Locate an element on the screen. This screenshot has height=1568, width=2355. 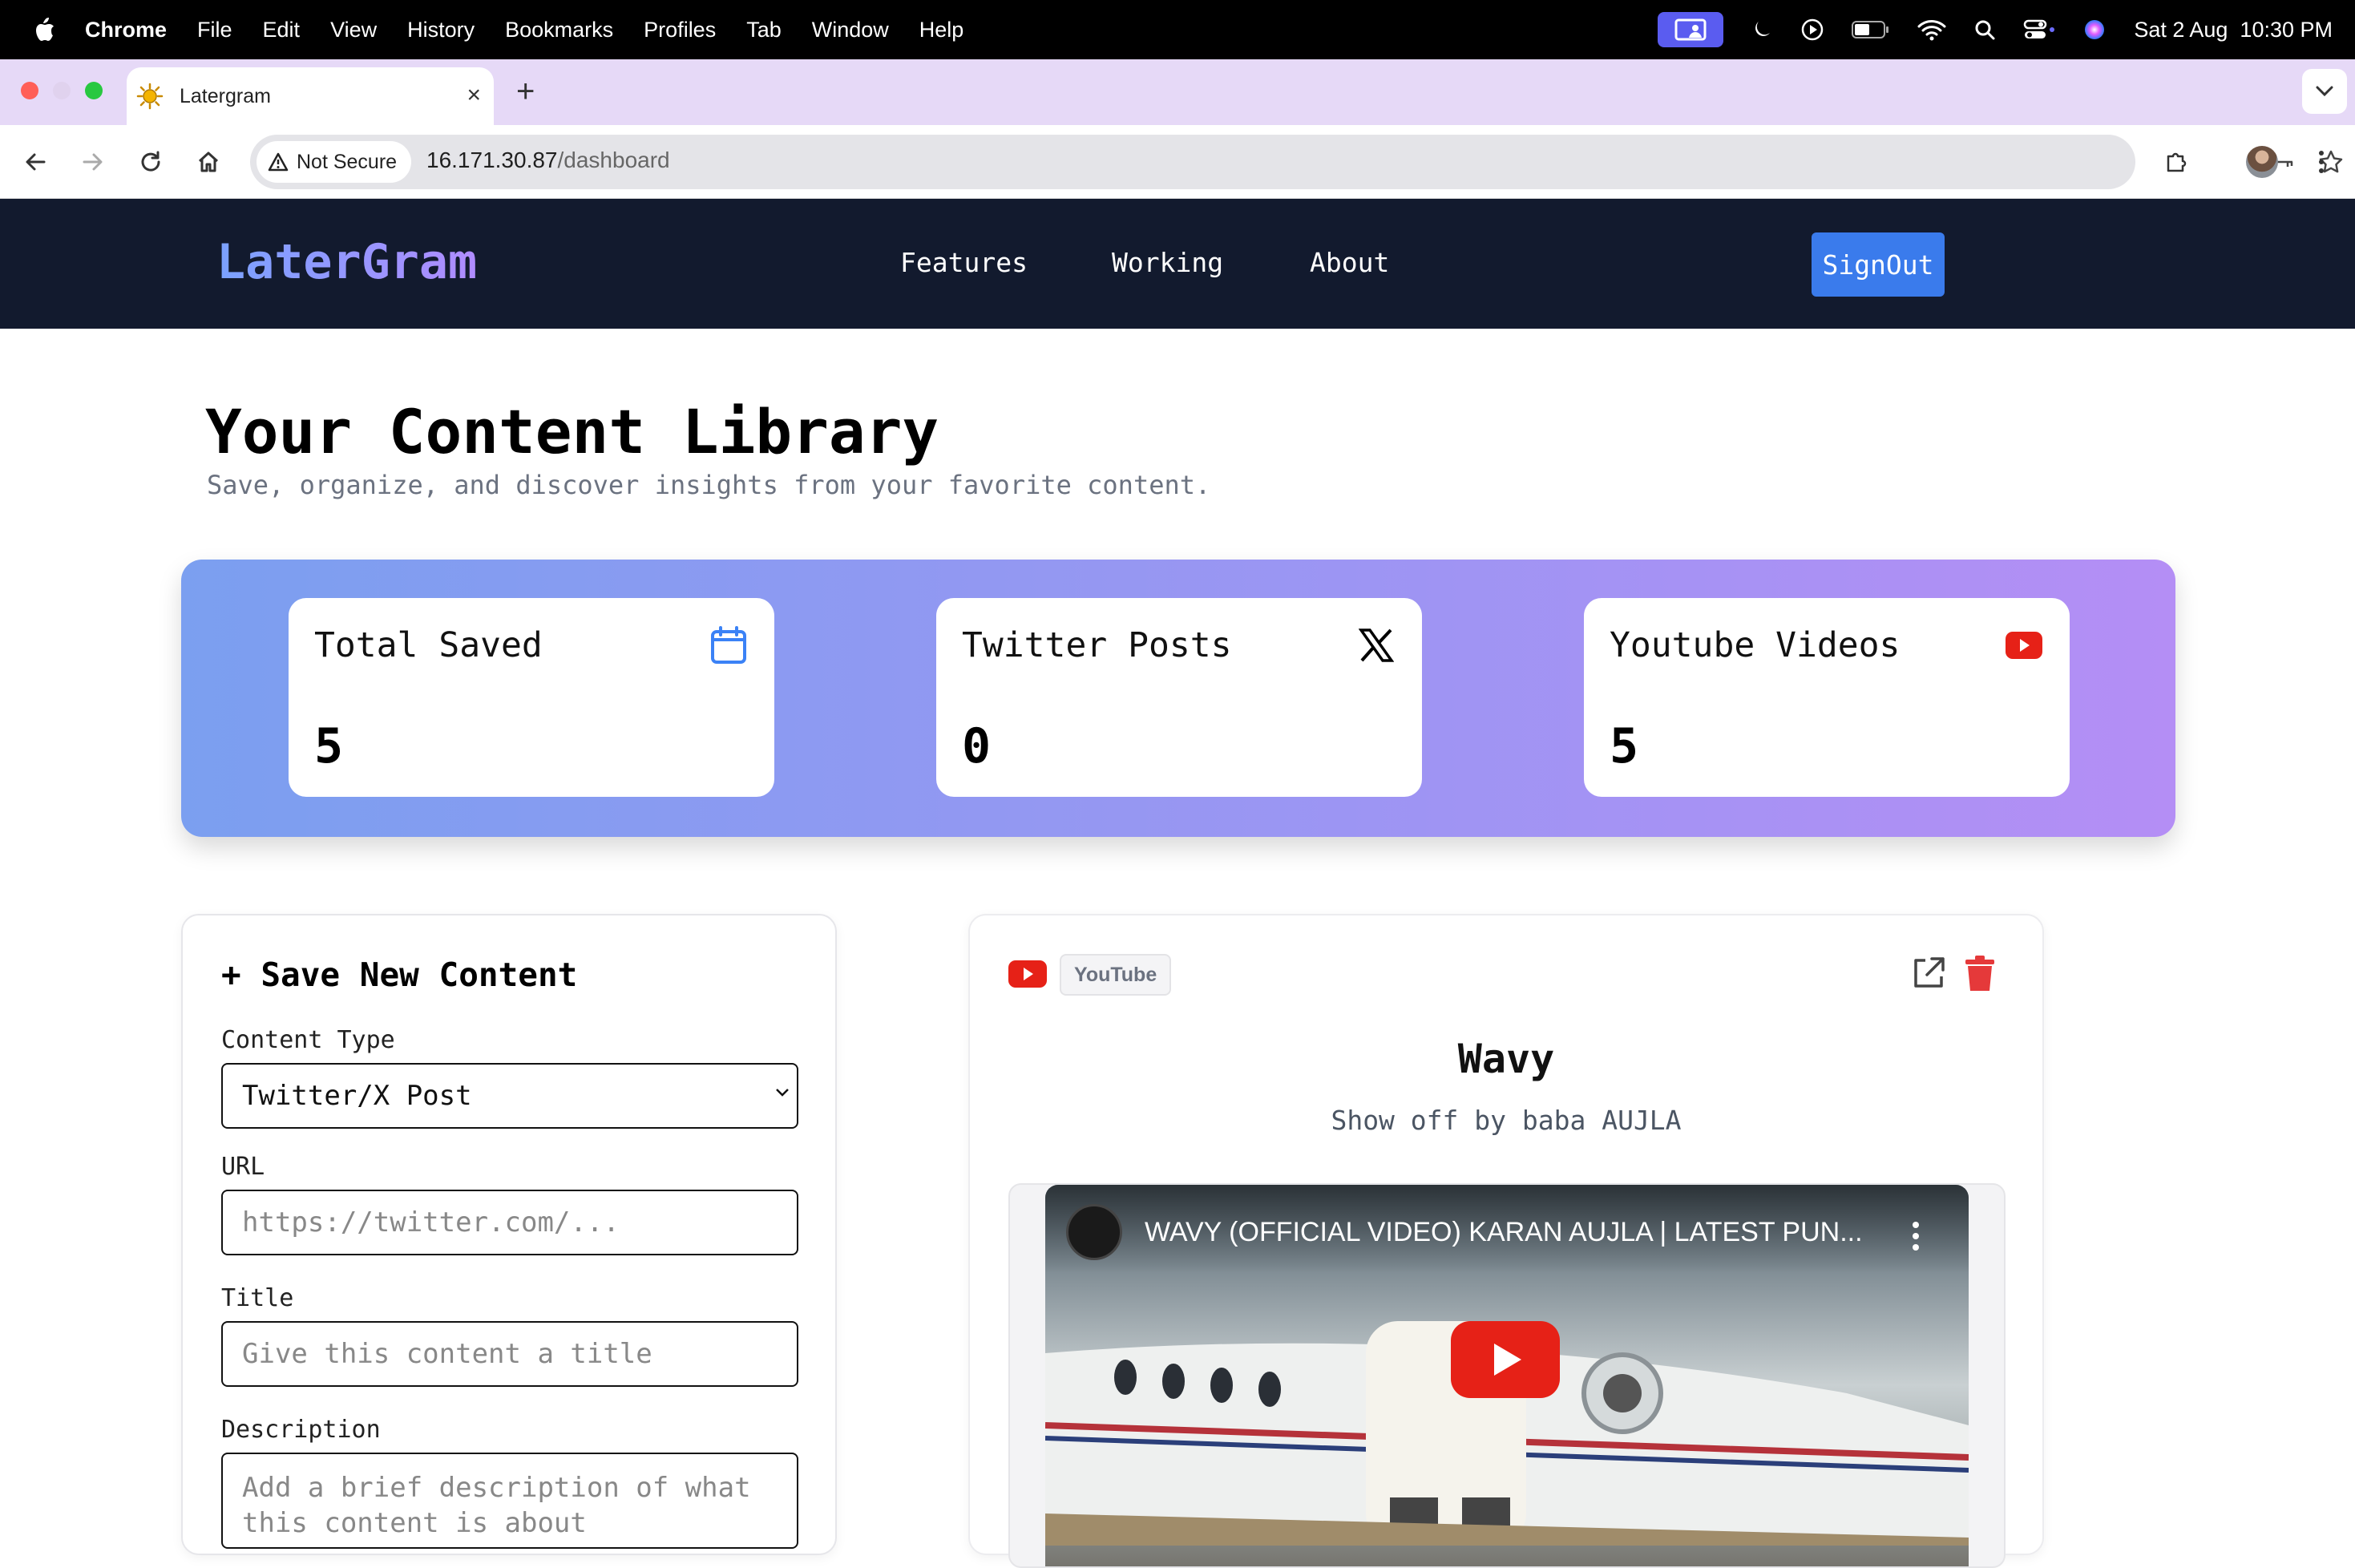
menu-edit: Edit is located at coordinates (282, 30).